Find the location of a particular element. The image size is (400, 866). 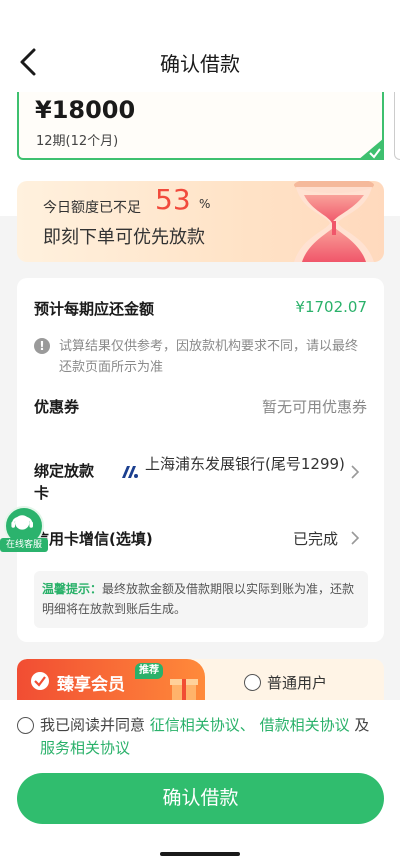

loan-amount: ¥18000 is located at coordinates (85, 110).